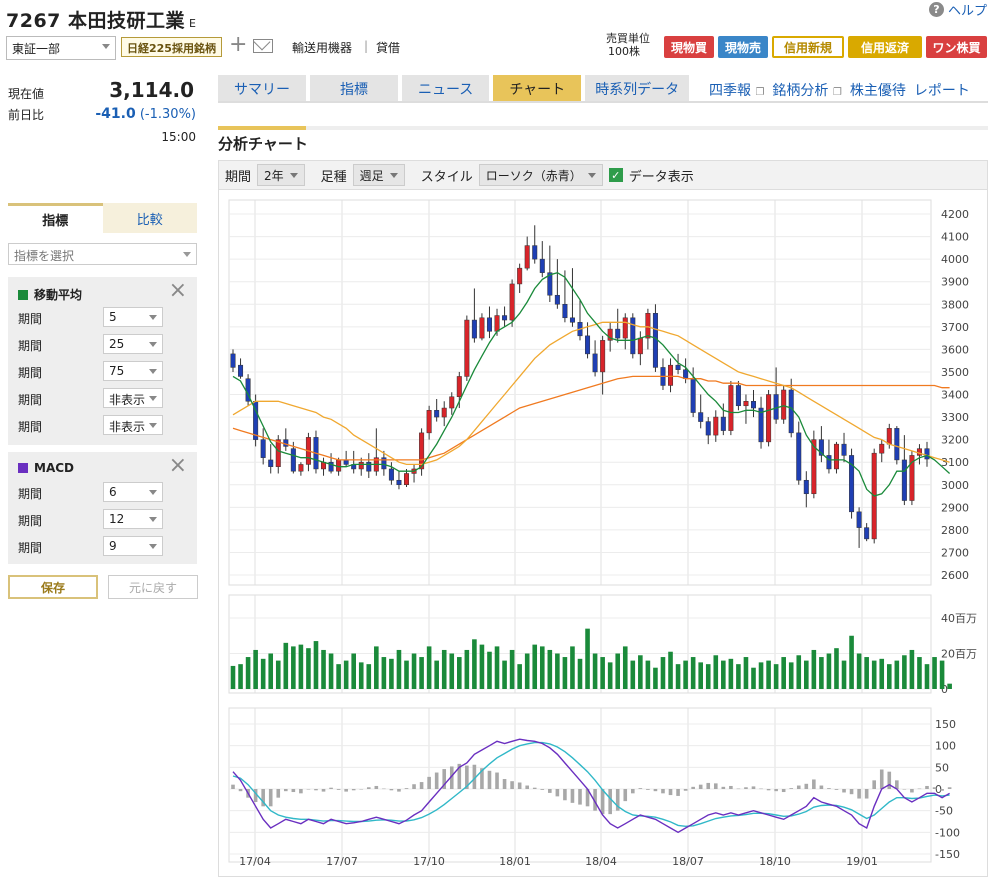 The image size is (995, 880). What do you see at coordinates (101, 19) in the screenshot?
I see `stock-title: 7267 本田技研工業 E` at bounding box center [101, 19].